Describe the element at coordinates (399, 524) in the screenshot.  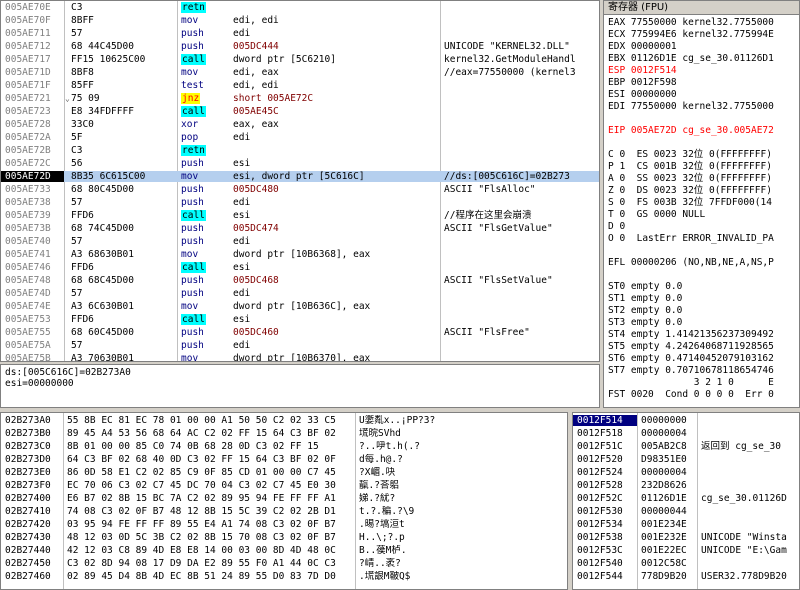
I see `dump-ascii: .晹?塙洹t` at that location.